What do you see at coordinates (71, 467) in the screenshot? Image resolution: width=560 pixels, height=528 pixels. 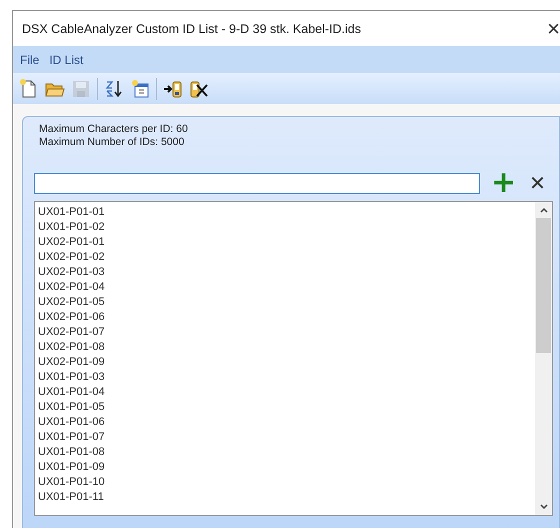 I see `list-item: UX01-P01-09` at bounding box center [71, 467].